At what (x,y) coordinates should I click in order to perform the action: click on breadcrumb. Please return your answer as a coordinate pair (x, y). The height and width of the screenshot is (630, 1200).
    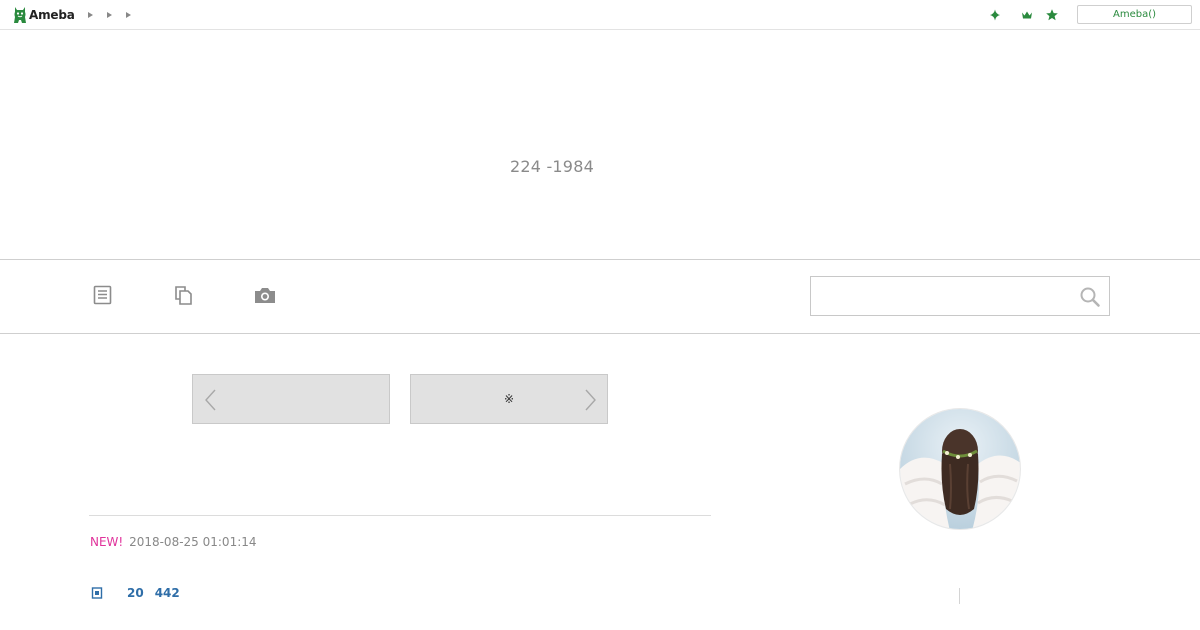
    Looking at the image, I should click on (116, 15).